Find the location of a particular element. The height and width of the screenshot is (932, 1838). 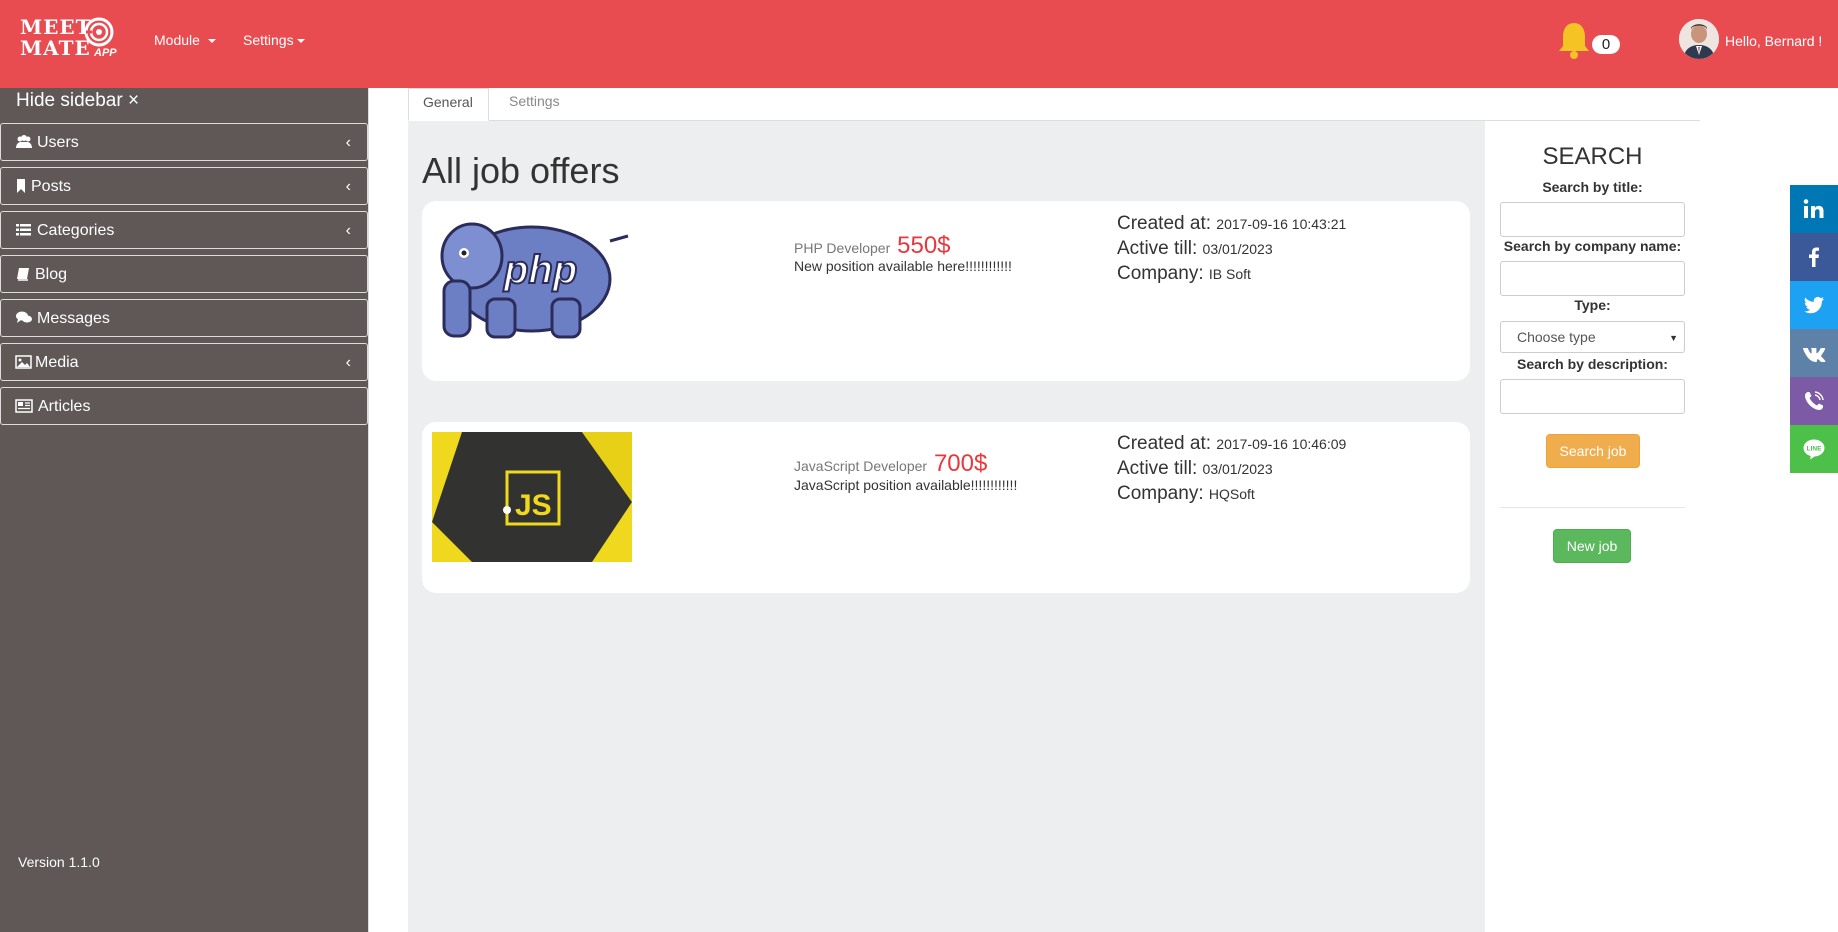

search-type-label: Type: is located at coordinates (1592, 305).